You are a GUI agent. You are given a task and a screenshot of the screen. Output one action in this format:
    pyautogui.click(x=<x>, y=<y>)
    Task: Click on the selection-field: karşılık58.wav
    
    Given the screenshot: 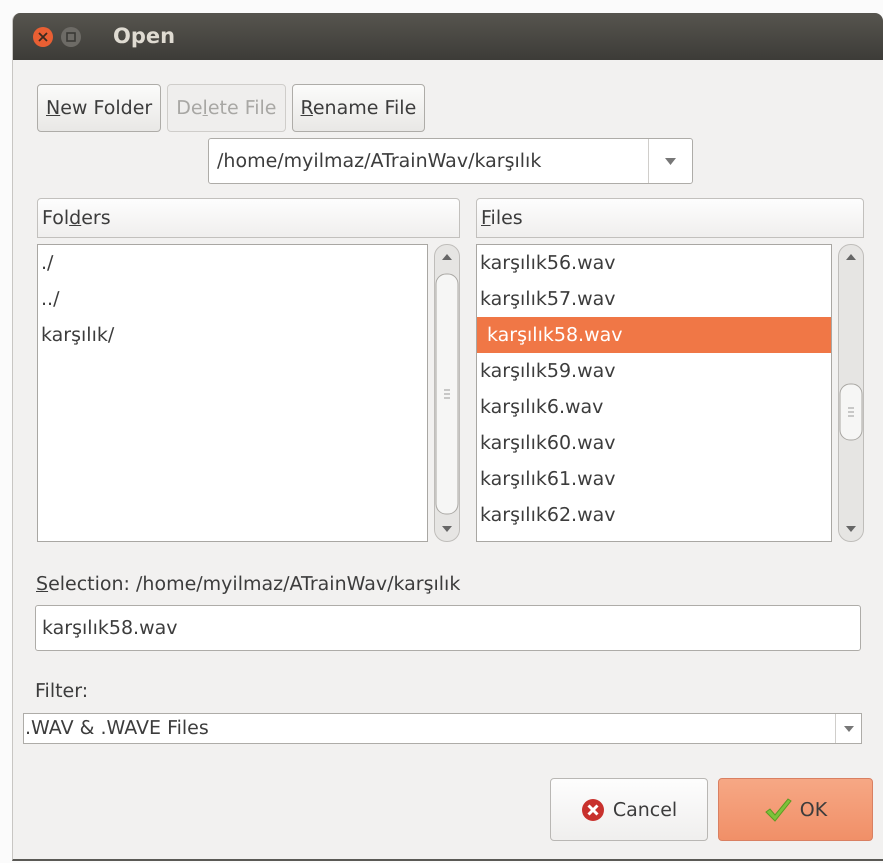 What is the action you would take?
    pyautogui.click(x=448, y=627)
    